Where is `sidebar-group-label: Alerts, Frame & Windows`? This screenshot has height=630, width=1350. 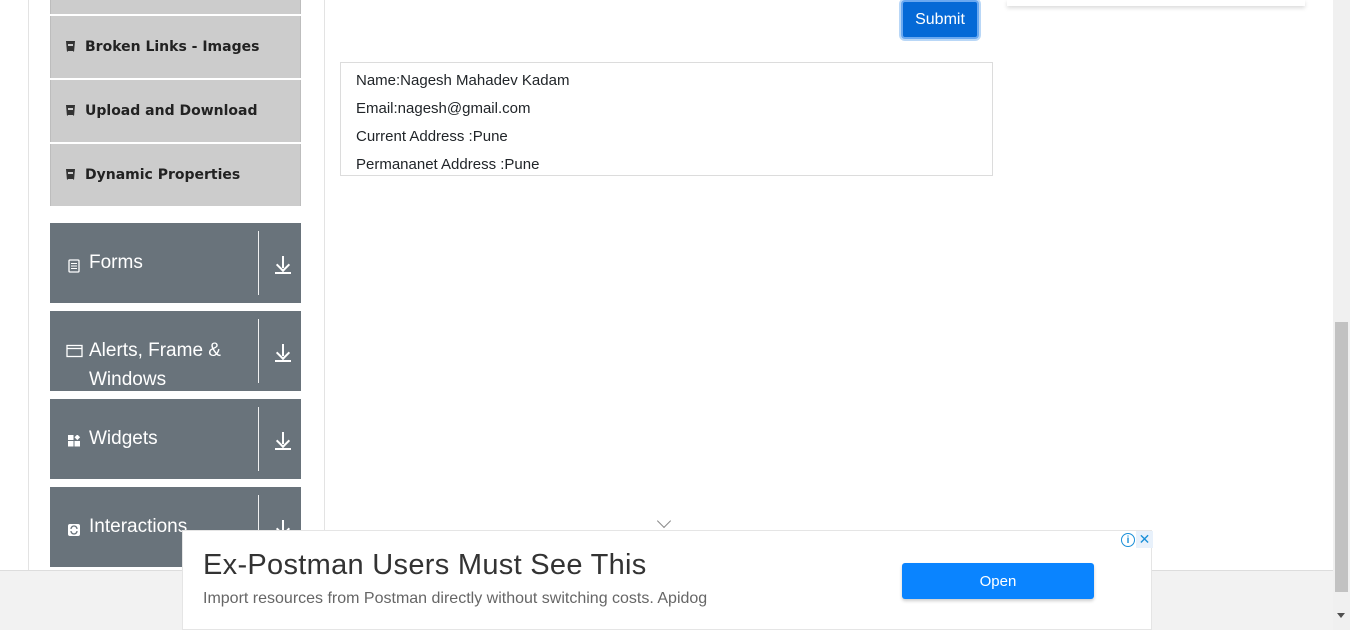 sidebar-group-label: Alerts, Frame & Windows is located at coordinates (155, 365).